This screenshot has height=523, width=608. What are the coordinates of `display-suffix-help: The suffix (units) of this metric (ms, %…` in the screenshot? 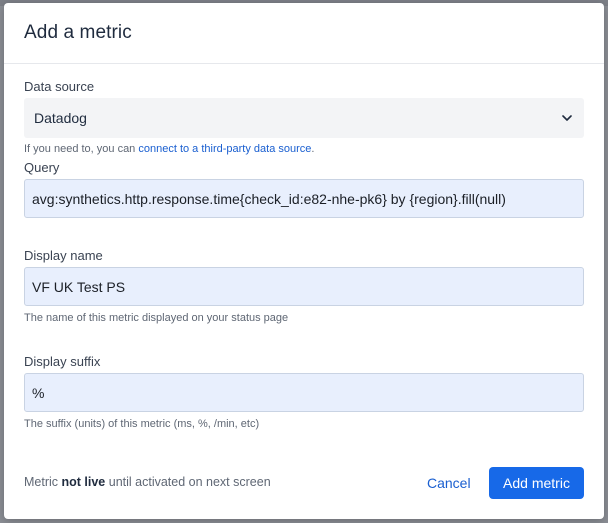 It's located at (142, 424).